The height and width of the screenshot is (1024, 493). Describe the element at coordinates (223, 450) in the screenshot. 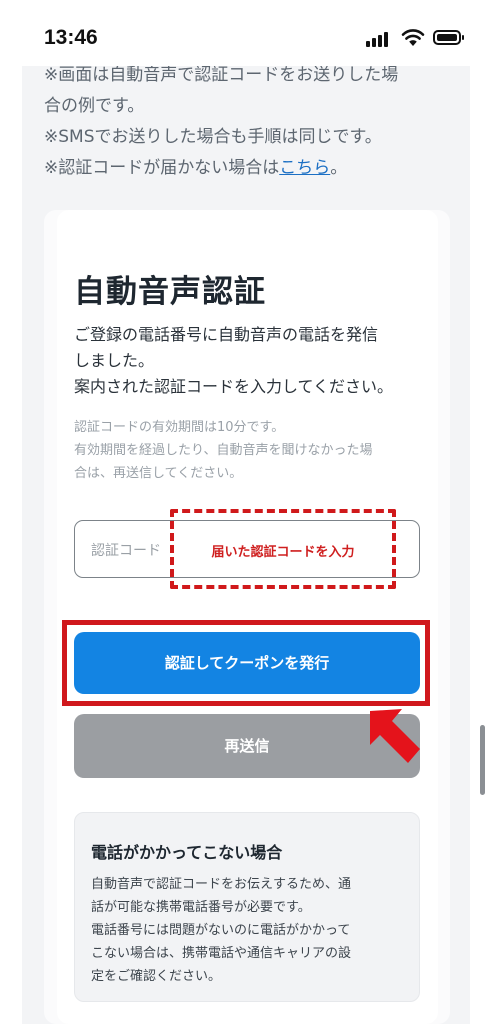

I see `validity-line: 有効期間を経過したり、自動音声を聞けなかった場` at that location.